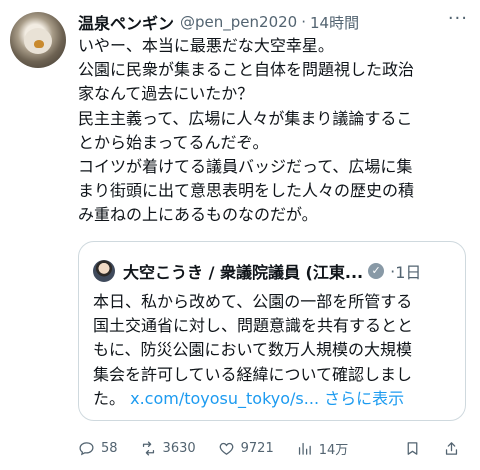 The width and height of the screenshot is (480, 470). I want to click on quoted-line: 国土交通省に対し、問題意識を共有するとと, so click(253, 326).